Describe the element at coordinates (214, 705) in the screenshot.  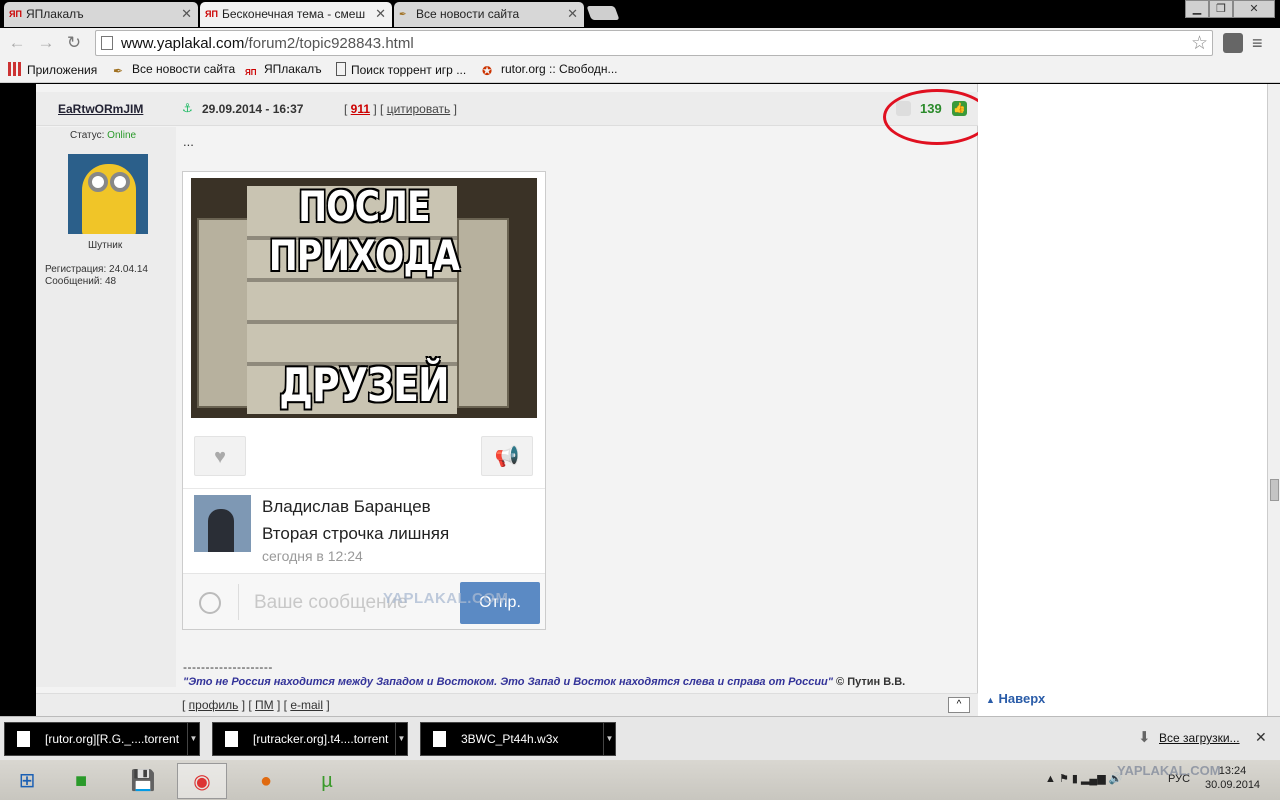
I see `profile-link: профиль` at that location.